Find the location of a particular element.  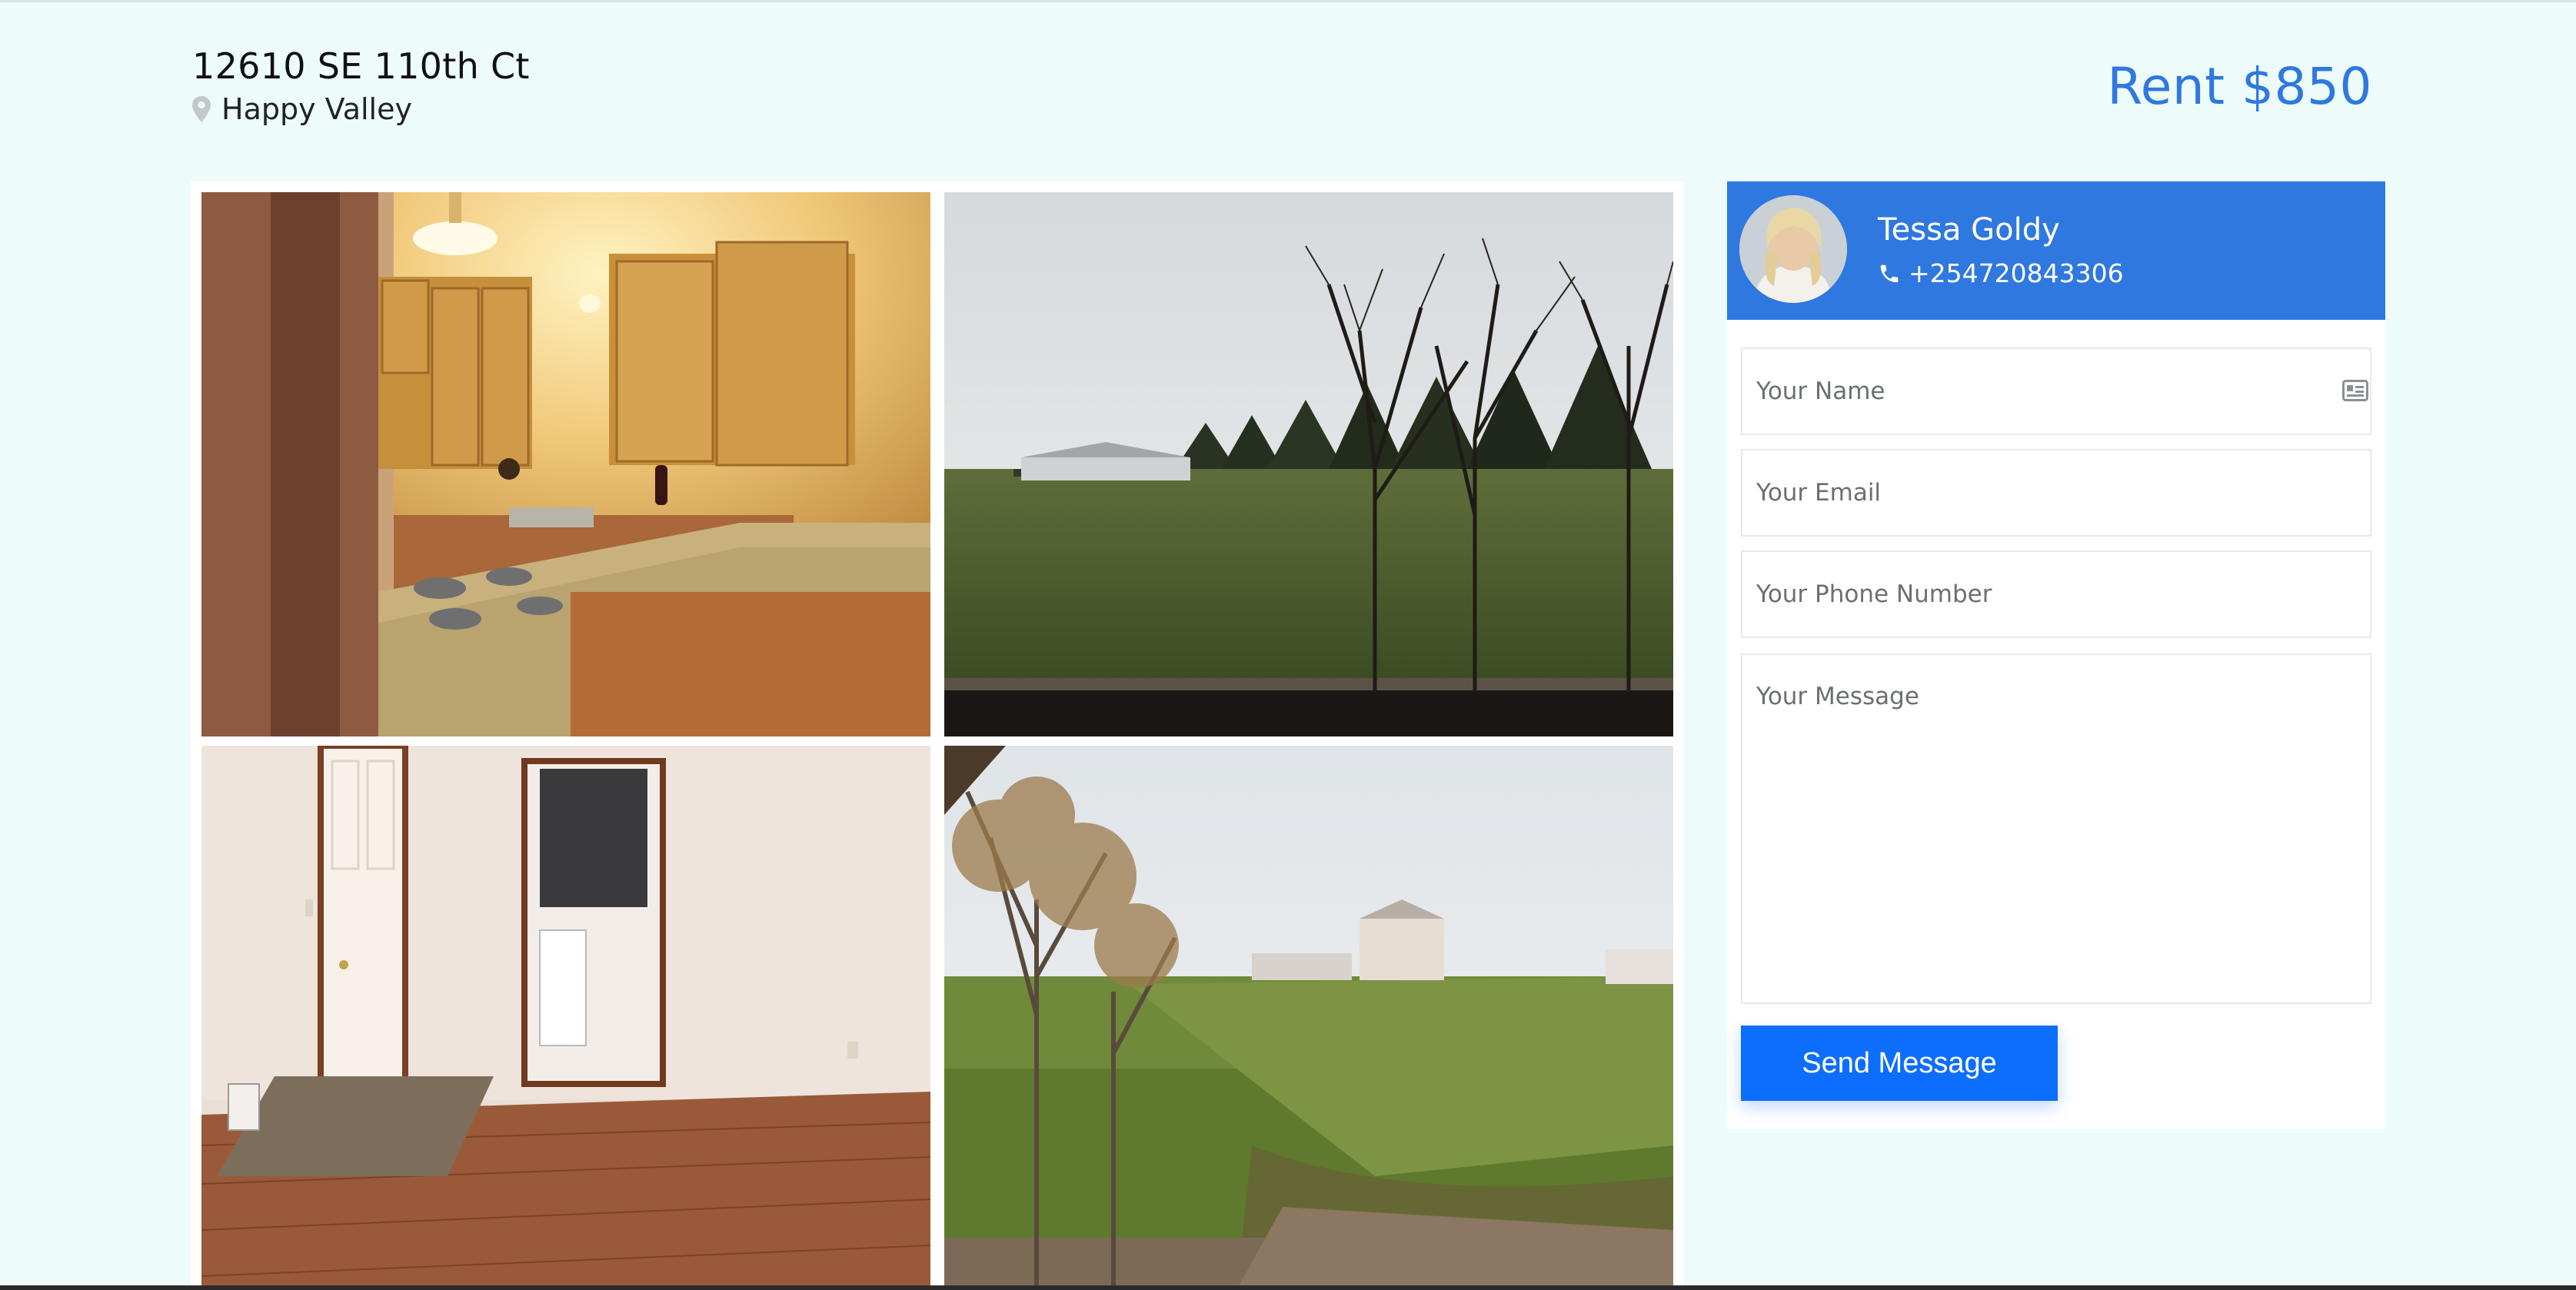

phone-icon is located at coordinates (1889, 273).